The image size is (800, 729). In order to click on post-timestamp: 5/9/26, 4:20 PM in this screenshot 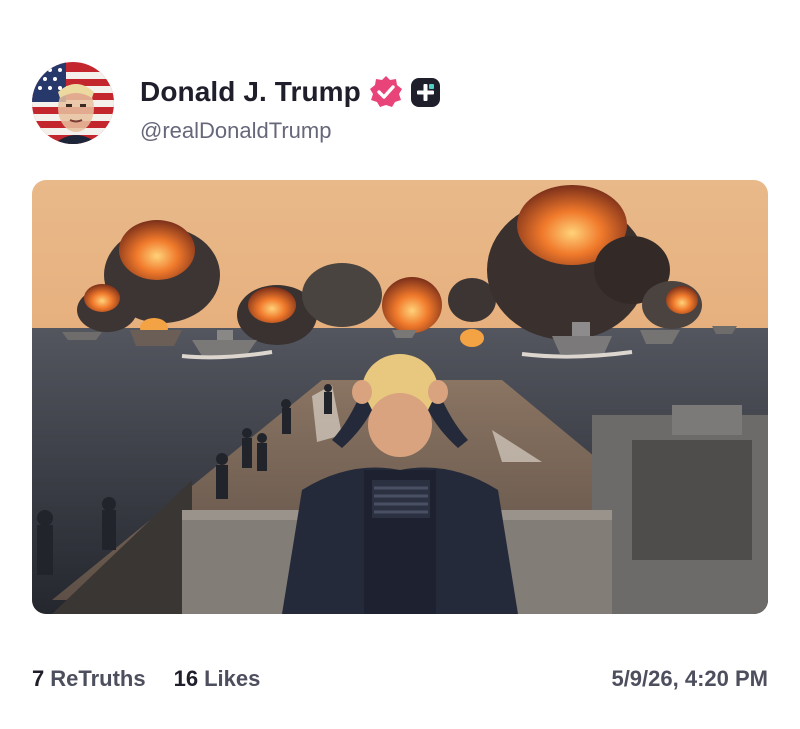, I will do `click(689, 679)`.